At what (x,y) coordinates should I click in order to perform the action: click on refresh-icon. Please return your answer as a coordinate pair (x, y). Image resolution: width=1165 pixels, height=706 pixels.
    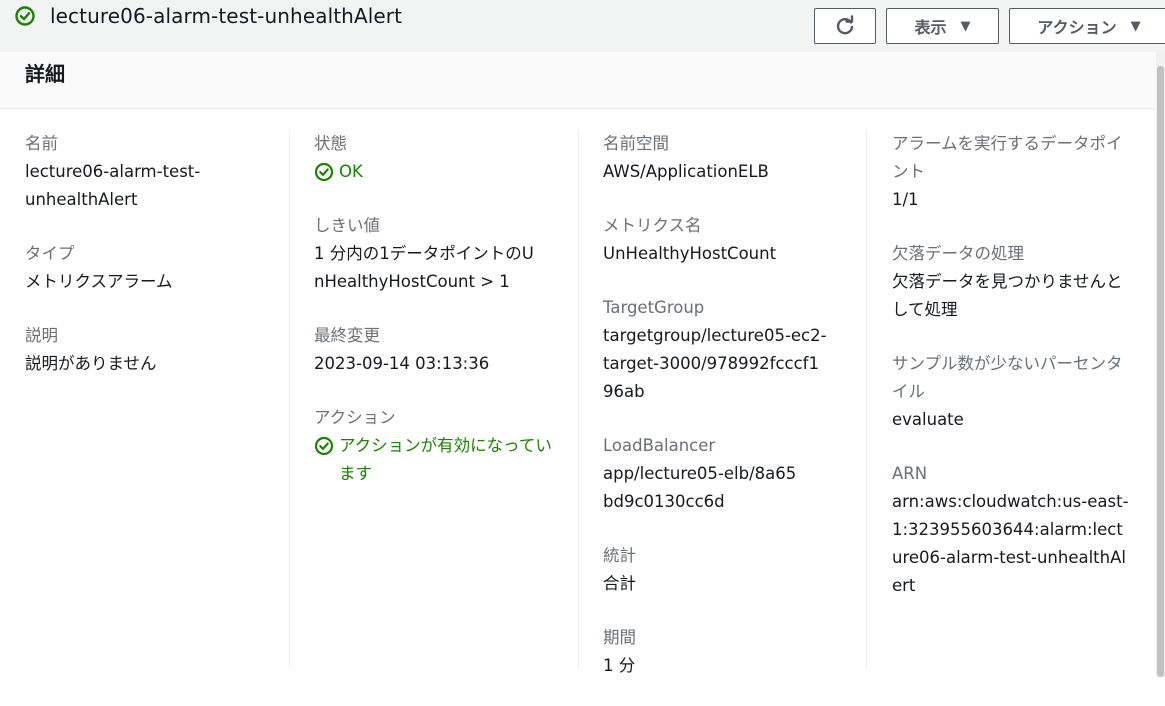
    Looking at the image, I should click on (845, 25).